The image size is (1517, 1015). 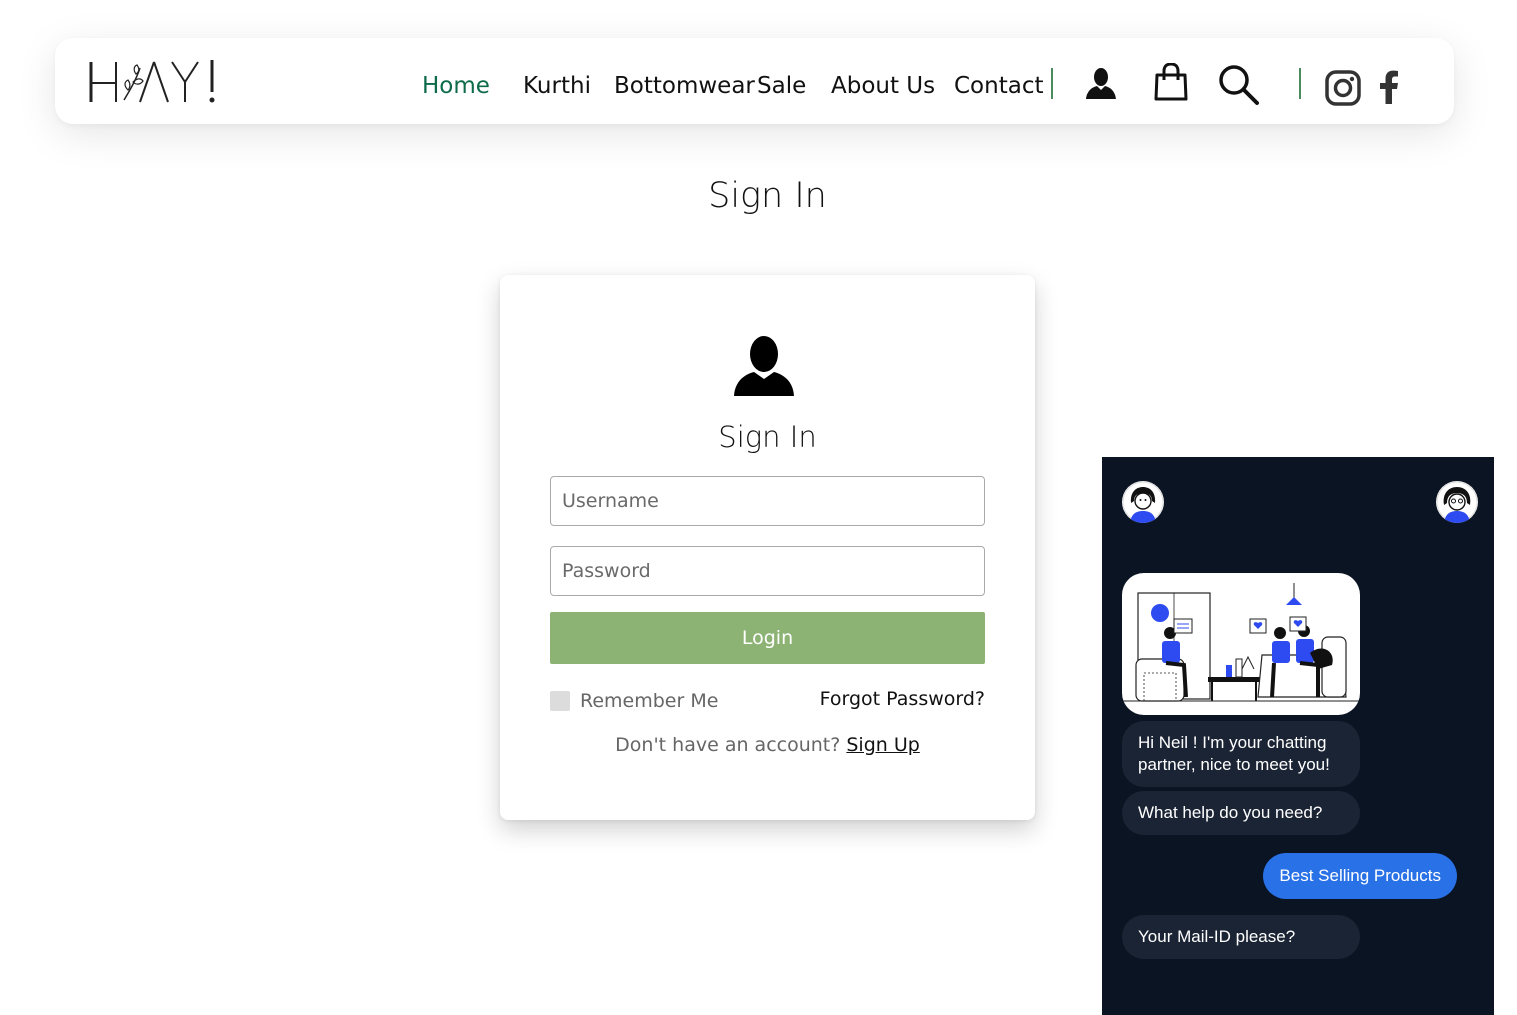 I want to click on remember-me-toggle: Remember Me, so click(x=634, y=701).